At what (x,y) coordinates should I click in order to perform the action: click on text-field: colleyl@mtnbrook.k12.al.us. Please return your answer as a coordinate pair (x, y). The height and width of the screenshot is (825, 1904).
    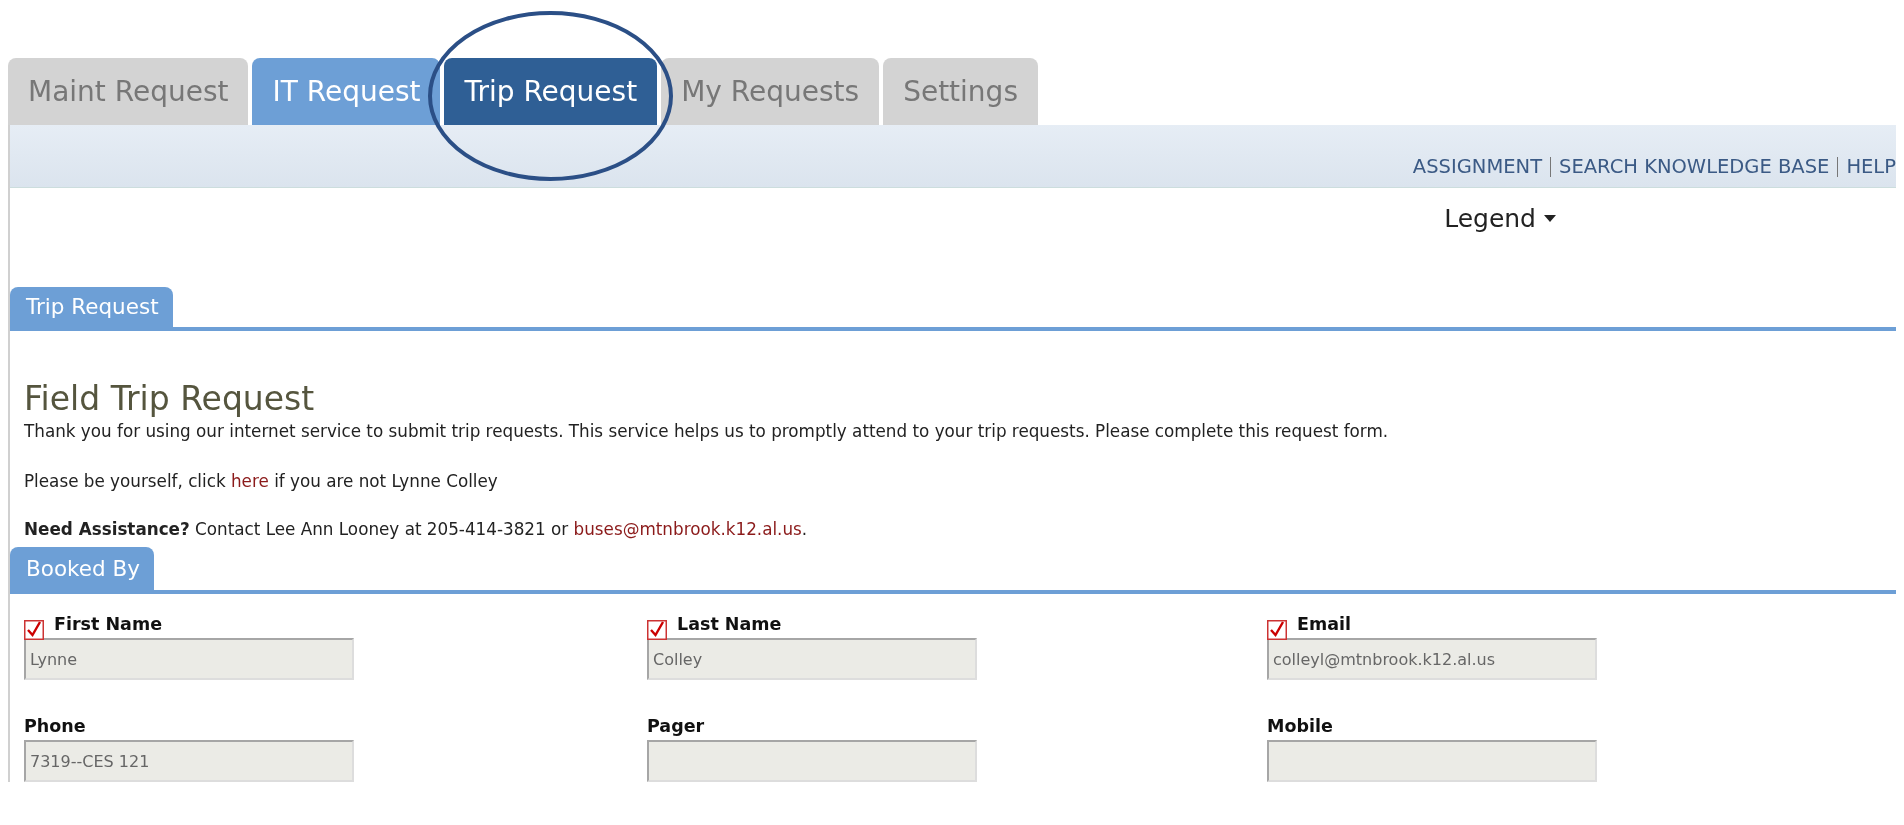
    Looking at the image, I should click on (1432, 659).